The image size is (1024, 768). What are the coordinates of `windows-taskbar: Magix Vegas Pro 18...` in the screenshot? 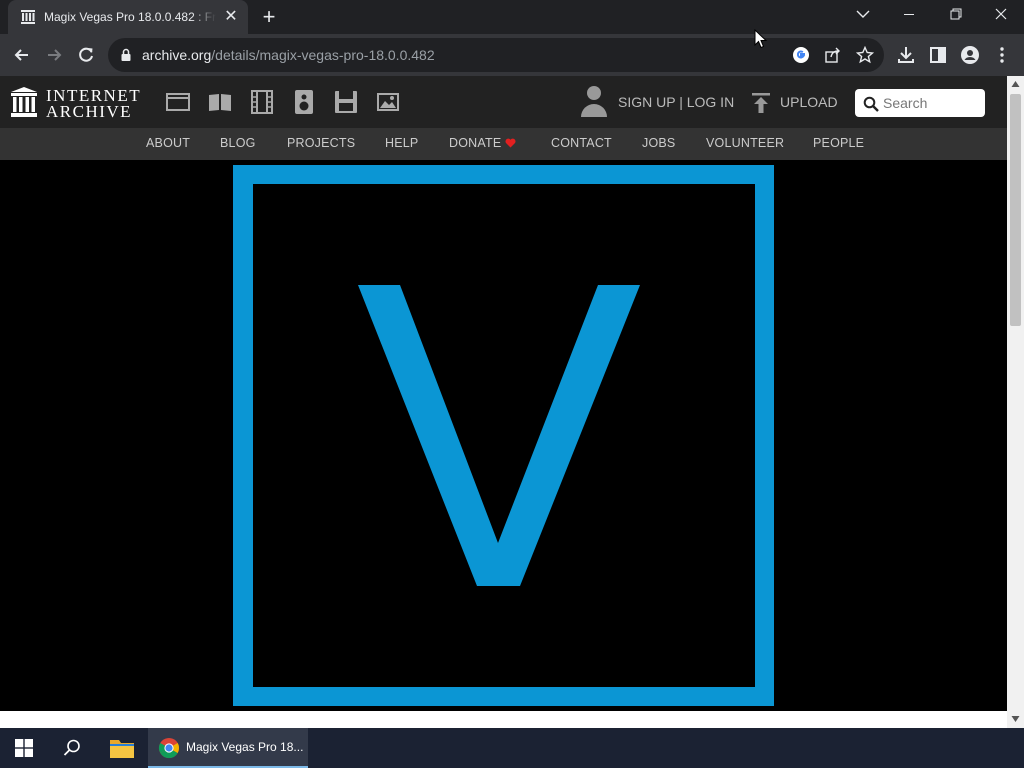 It's located at (512, 748).